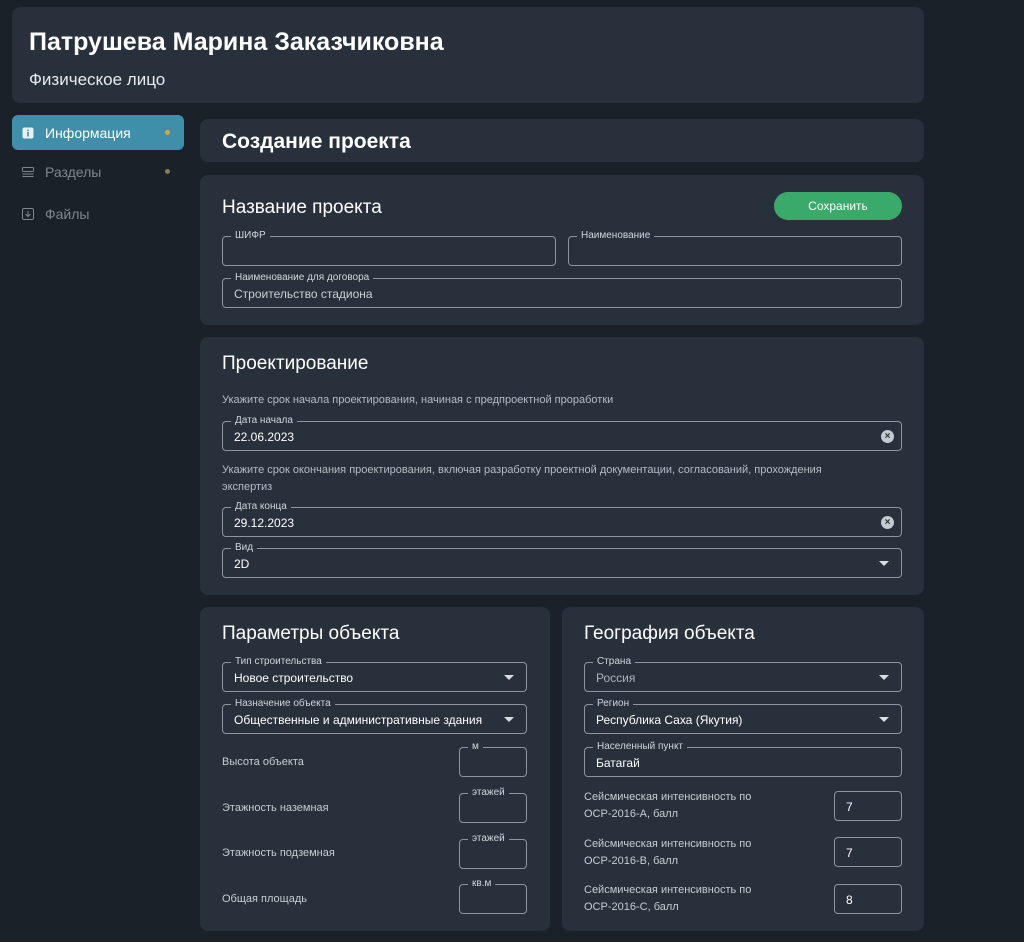 The width and height of the screenshot is (1024, 942). Describe the element at coordinates (562, 559) in the screenshot. I see `kind-select: Вид 2D` at that location.